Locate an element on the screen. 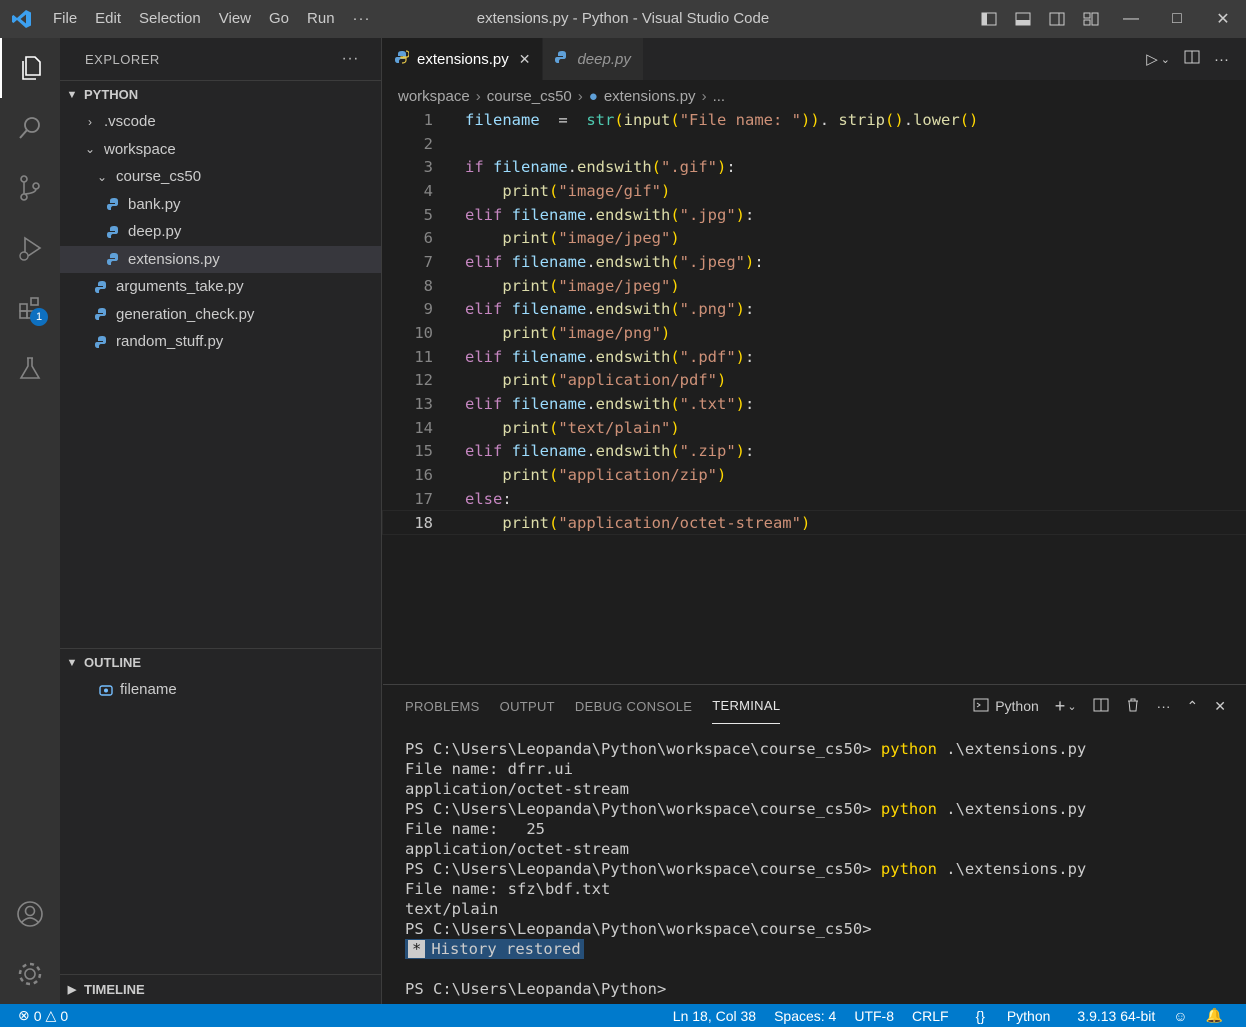 The image size is (1246, 1027). code-token: ) is located at coordinates (740, 214).